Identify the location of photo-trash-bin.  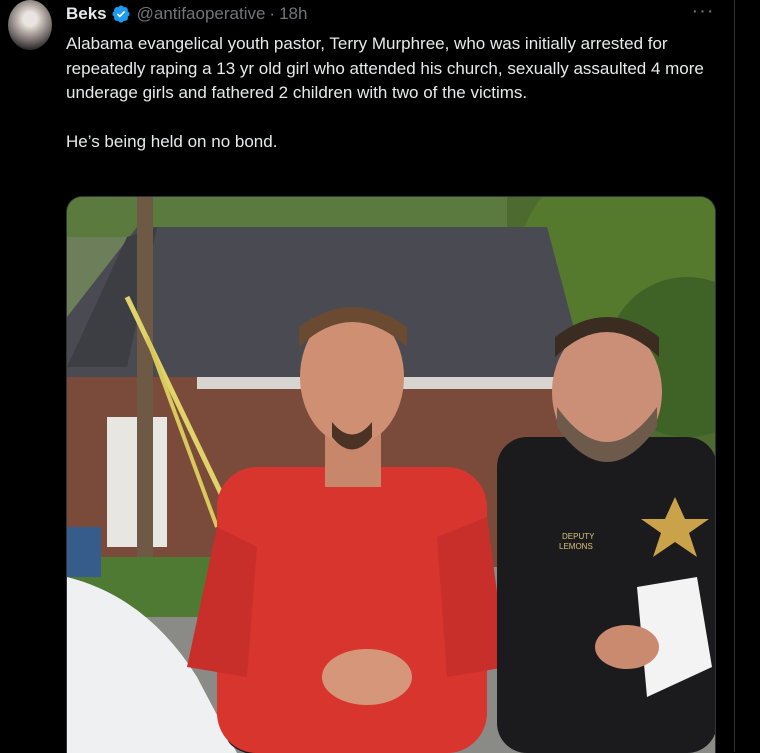
(84, 552).